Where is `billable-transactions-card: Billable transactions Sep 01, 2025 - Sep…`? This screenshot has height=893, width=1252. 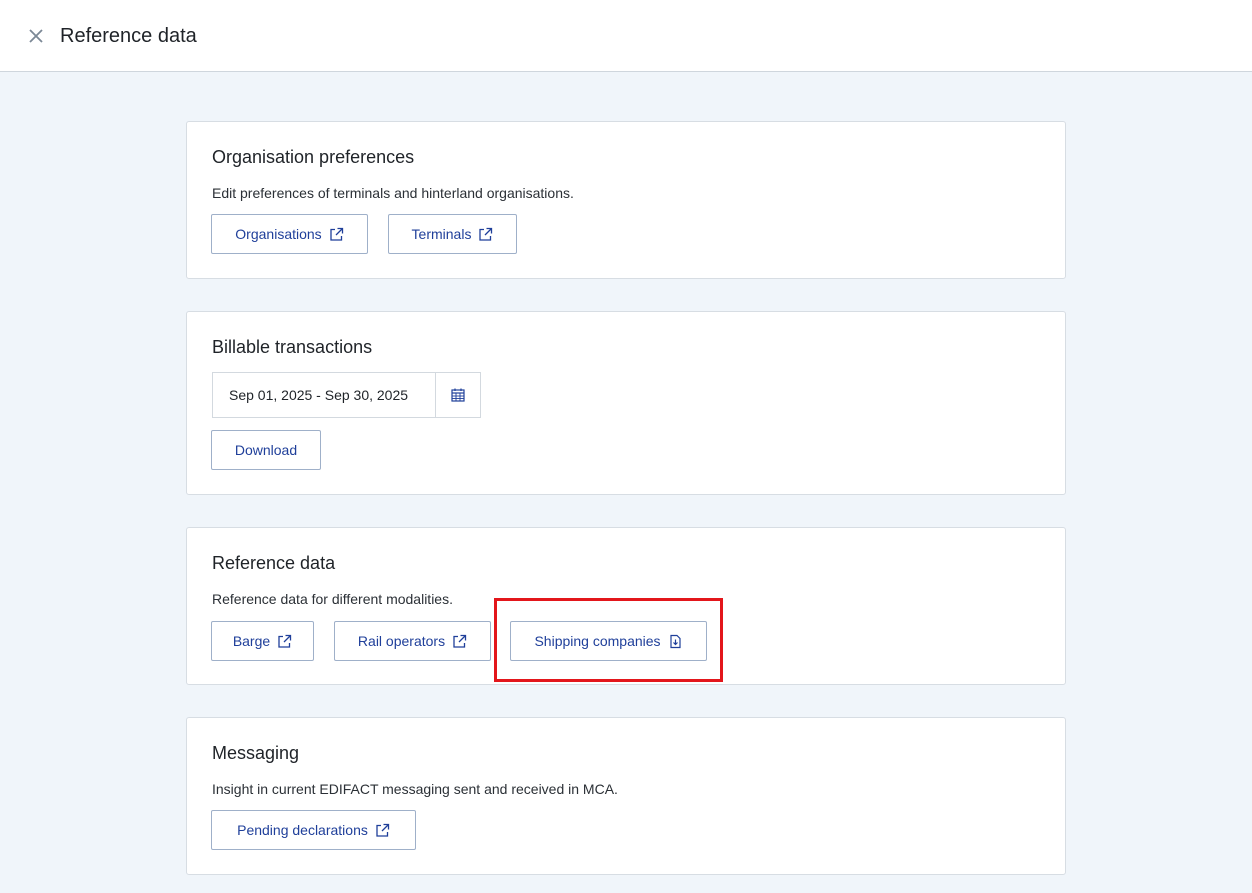 billable-transactions-card: Billable transactions Sep 01, 2025 - Sep… is located at coordinates (626, 403).